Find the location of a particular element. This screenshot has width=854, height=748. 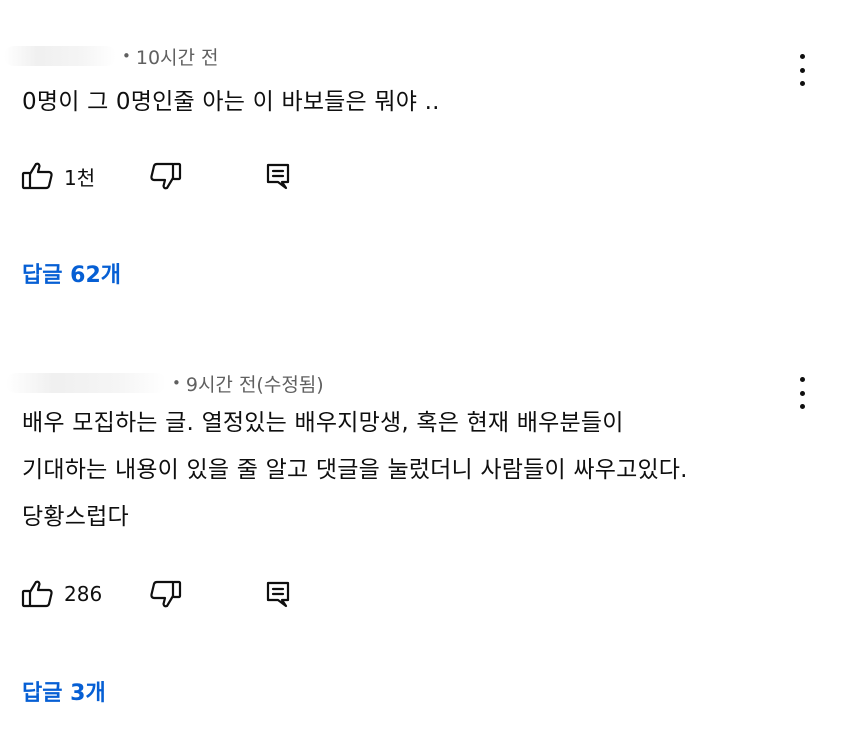

comment-text-line: 기대하는 내용이 있을 줄 알고 댓글을 눌렀더니 사람들이 싸우고있다. is located at coordinates (355, 470).